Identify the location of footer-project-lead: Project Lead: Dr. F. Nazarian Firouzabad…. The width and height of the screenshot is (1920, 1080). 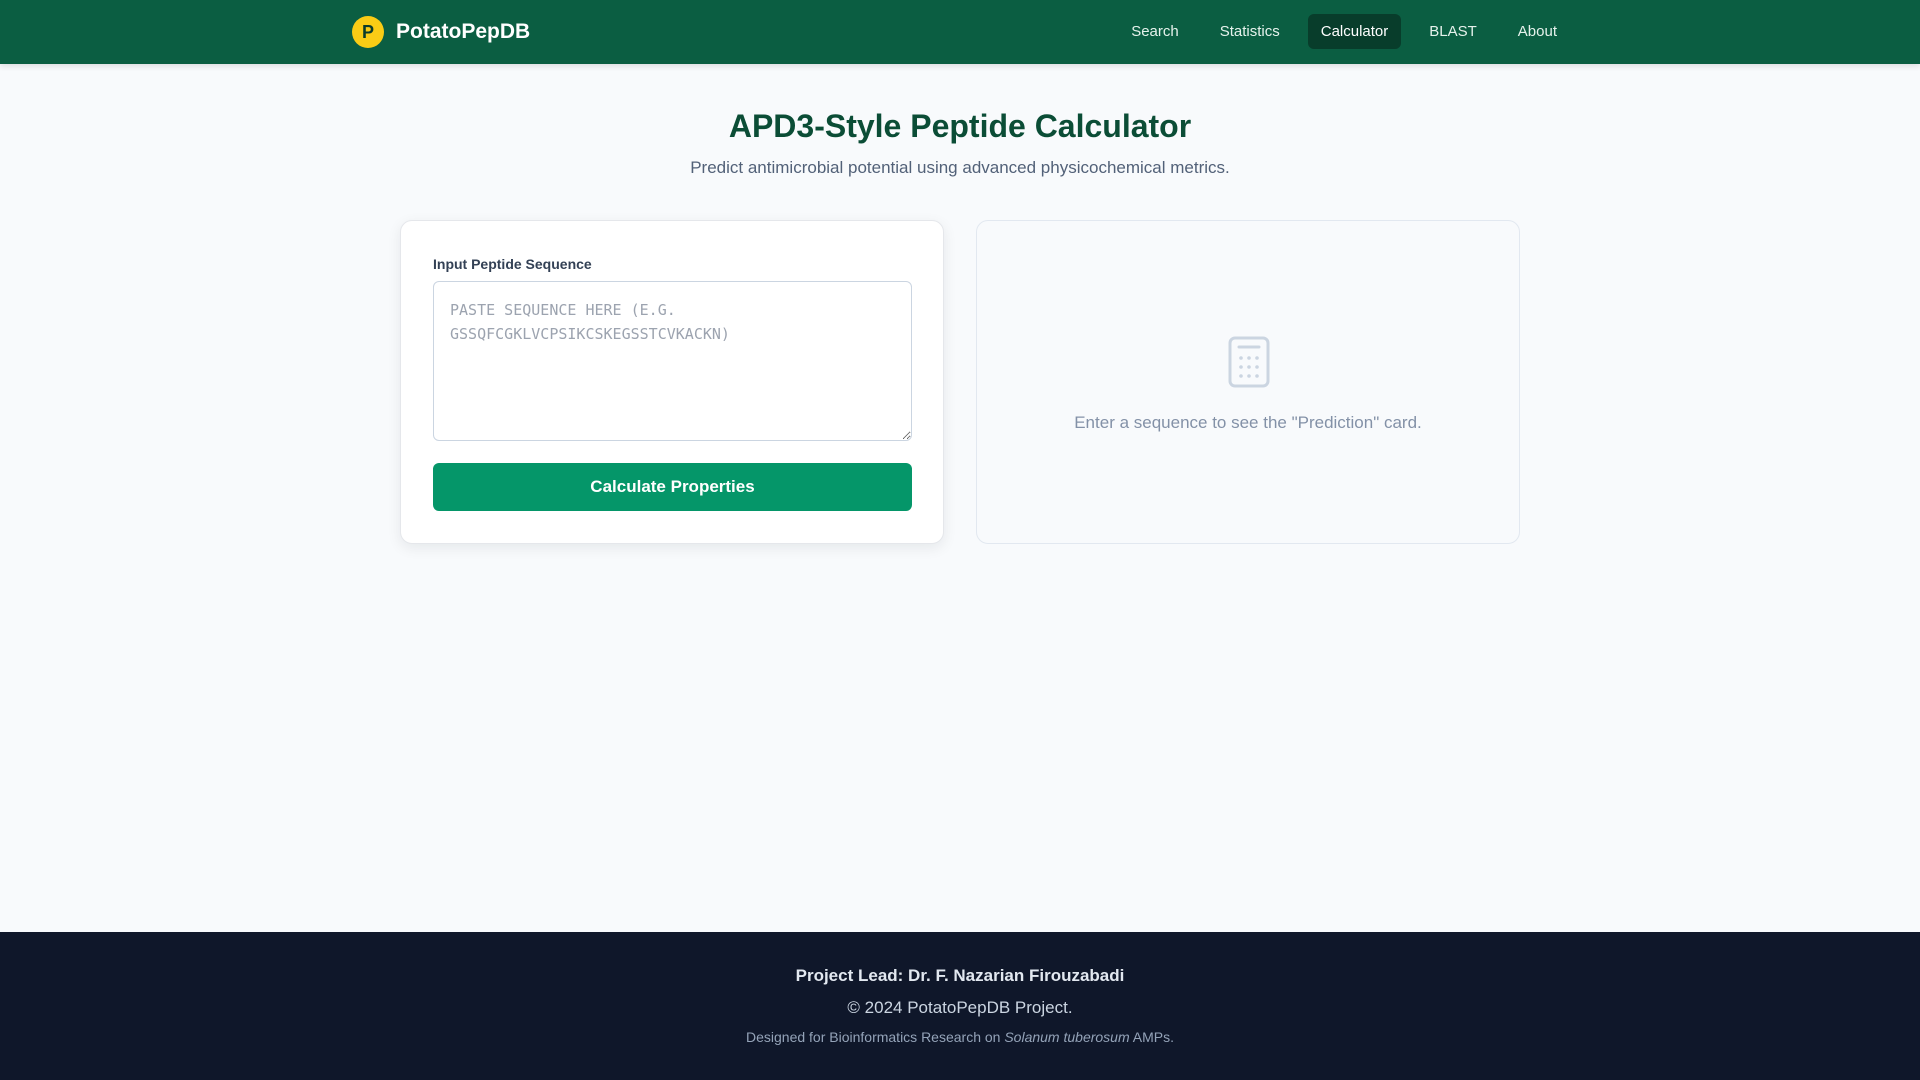
(960, 975).